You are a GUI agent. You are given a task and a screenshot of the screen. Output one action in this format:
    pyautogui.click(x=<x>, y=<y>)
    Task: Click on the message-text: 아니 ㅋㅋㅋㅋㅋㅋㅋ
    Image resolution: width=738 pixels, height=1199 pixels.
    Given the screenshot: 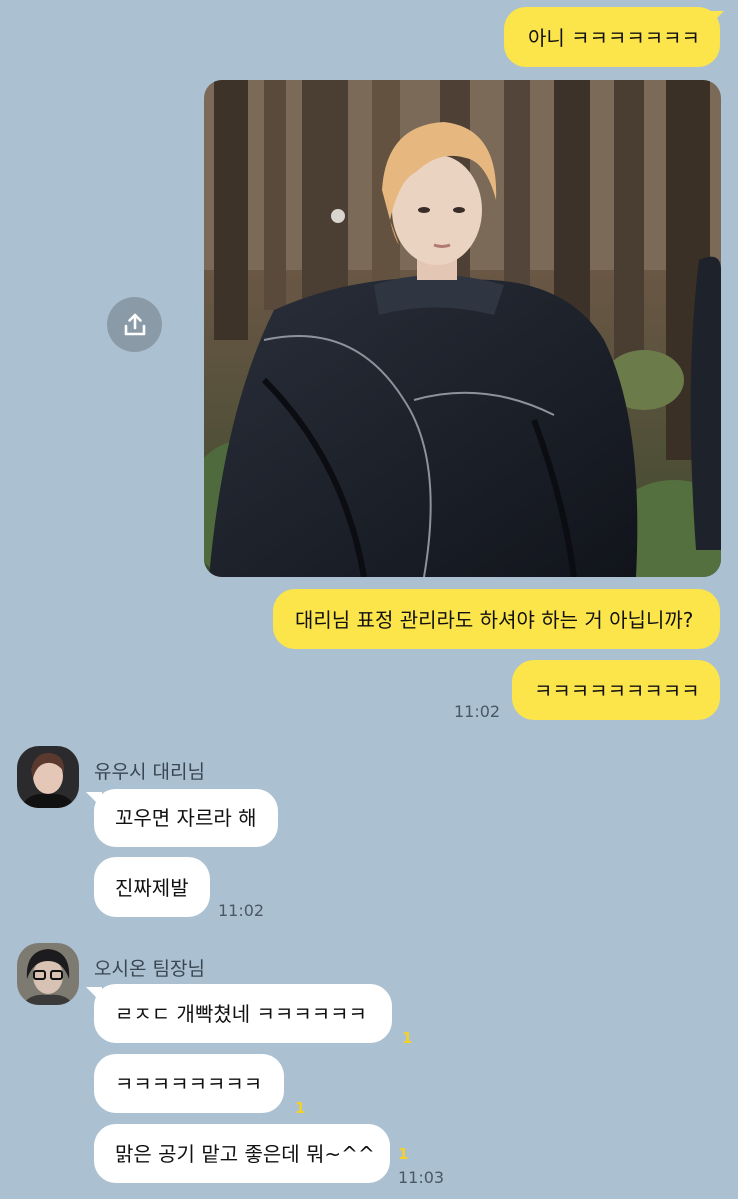 What is the action you would take?
    pyautogui.click(x=614, y=38)
    